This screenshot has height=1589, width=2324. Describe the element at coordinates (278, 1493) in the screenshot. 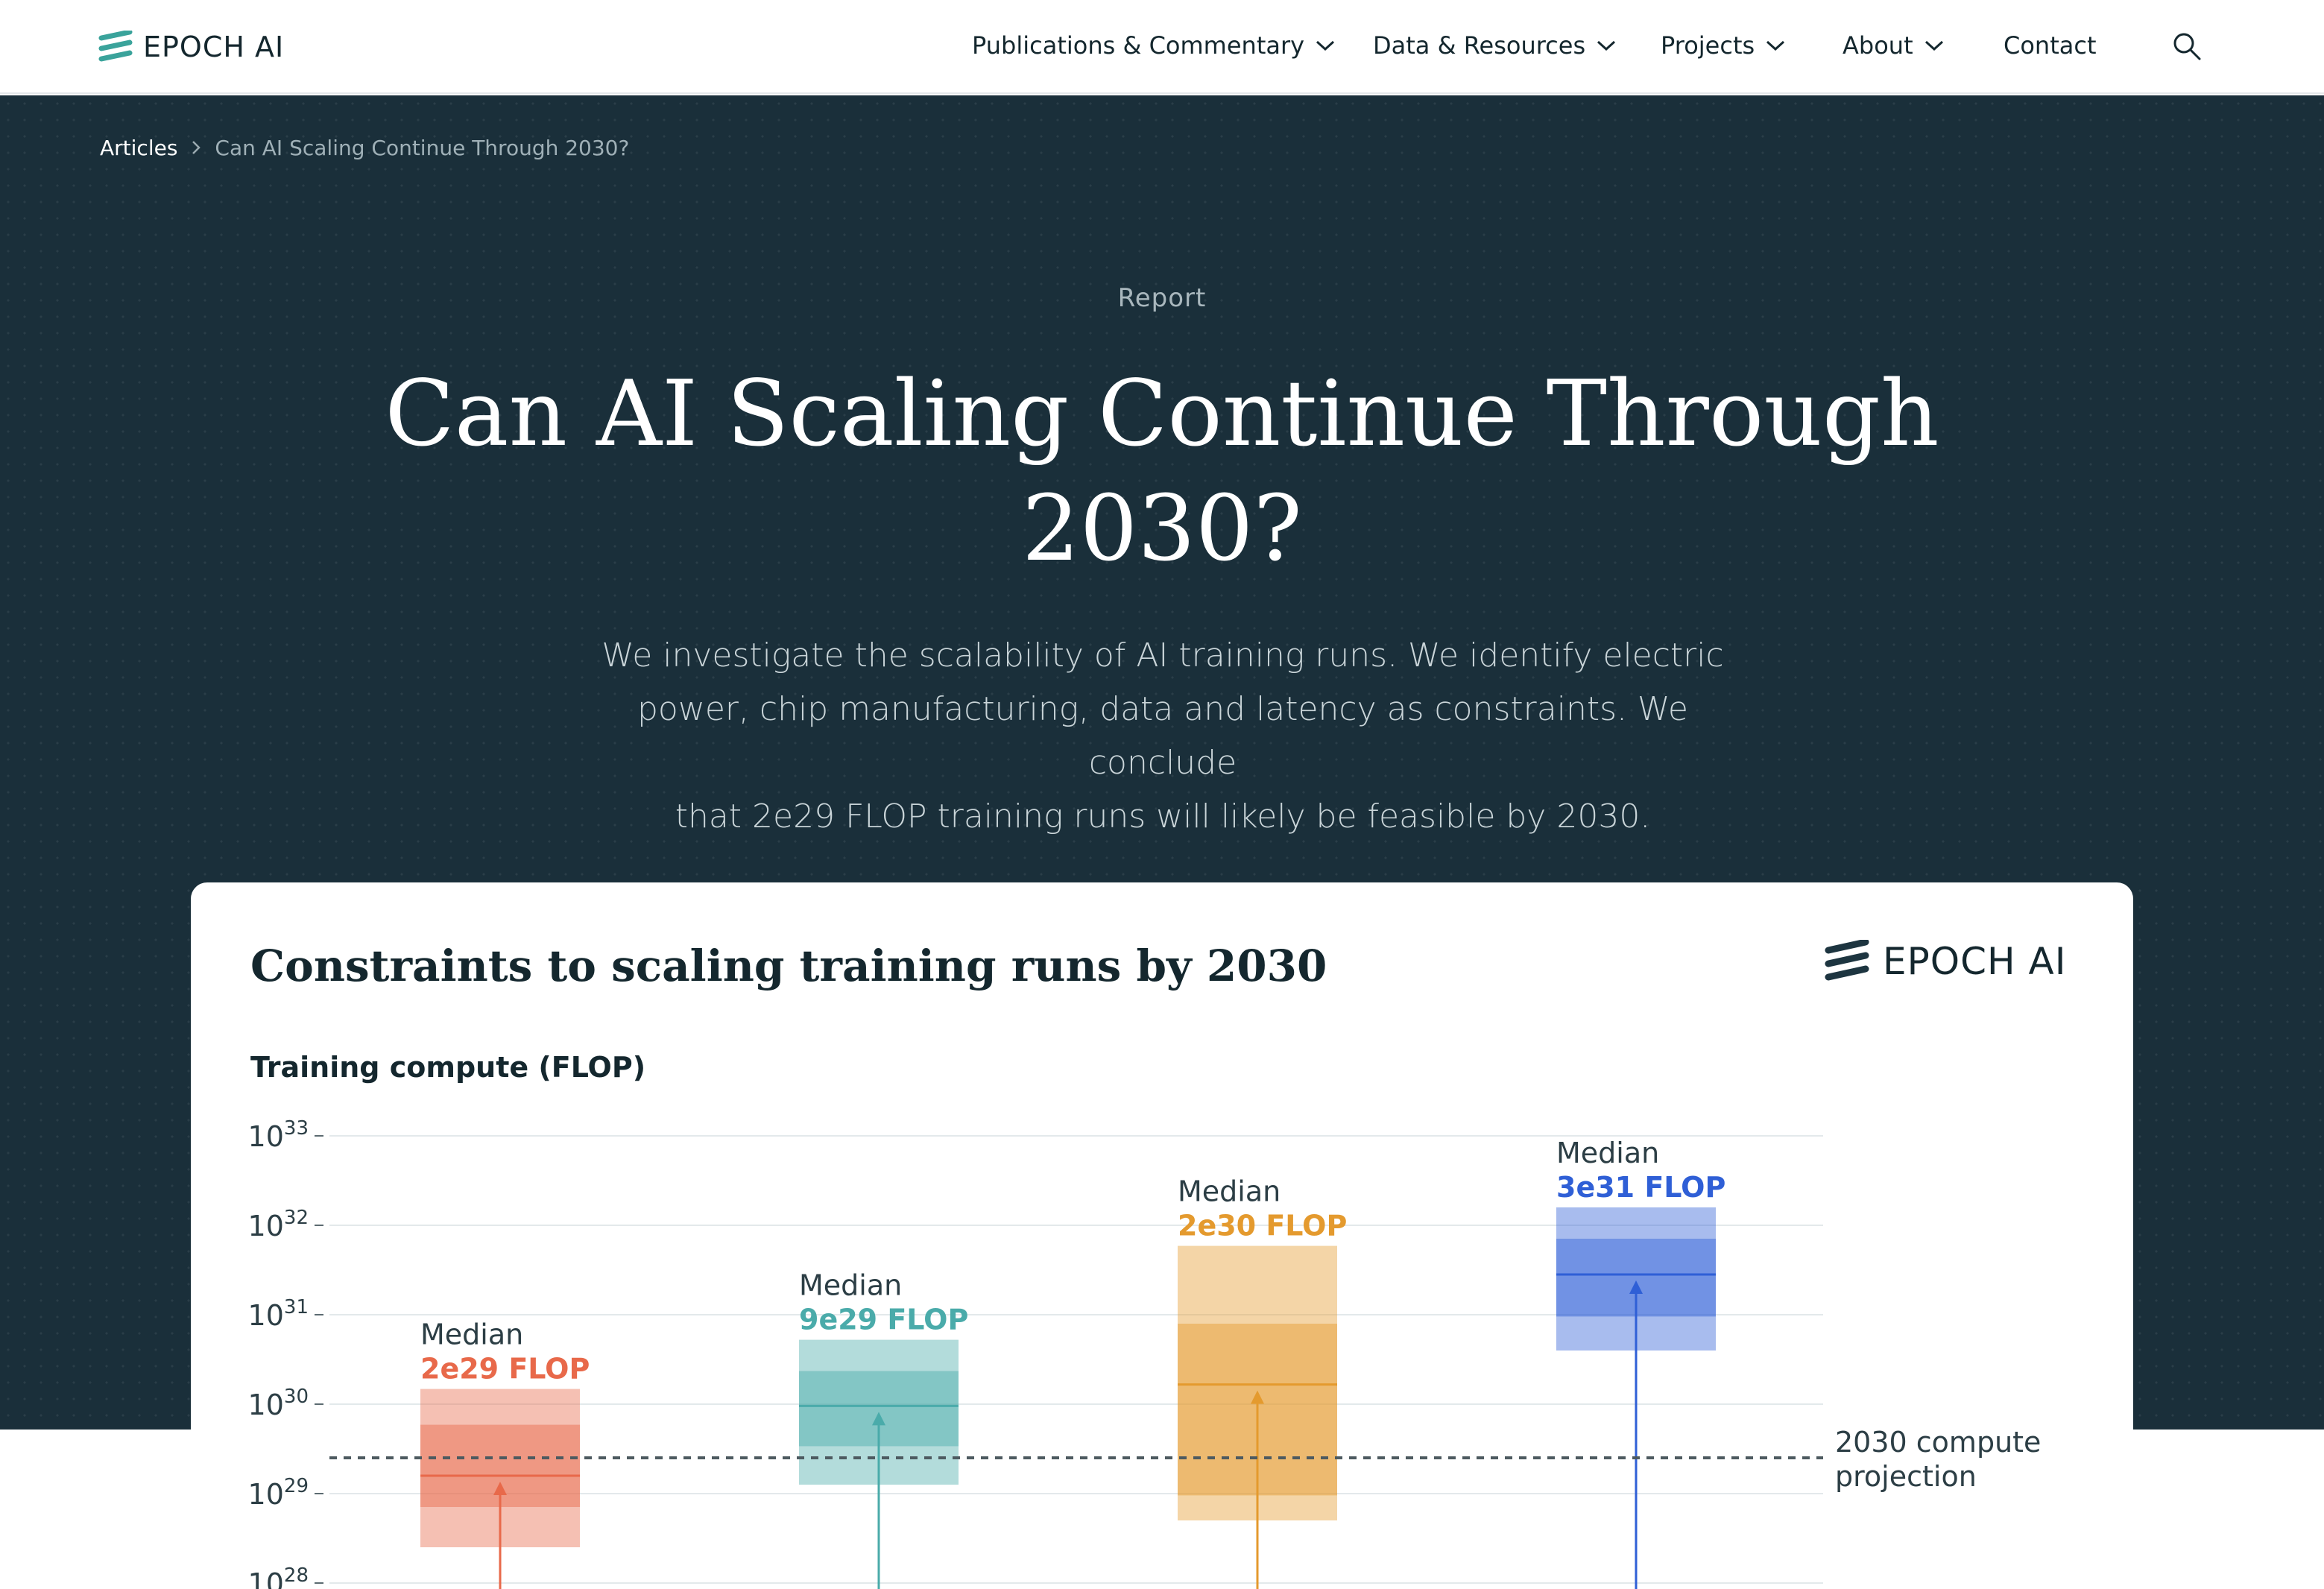

I see `y-tick-label: 1029` at that location.